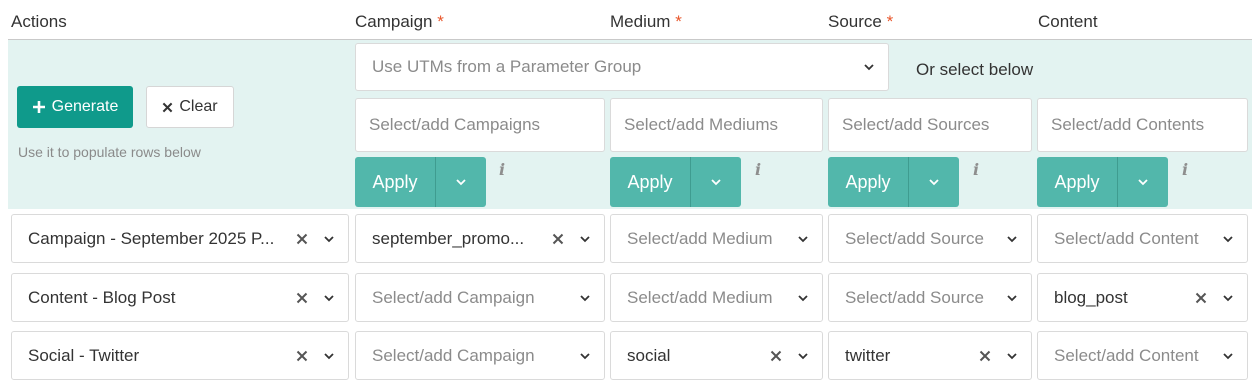 The width and height of the screenshot is (1252, 388). Describe the element at coordinates (198, 106) in the screenshot. I see `clear-label: Clear` at that location.